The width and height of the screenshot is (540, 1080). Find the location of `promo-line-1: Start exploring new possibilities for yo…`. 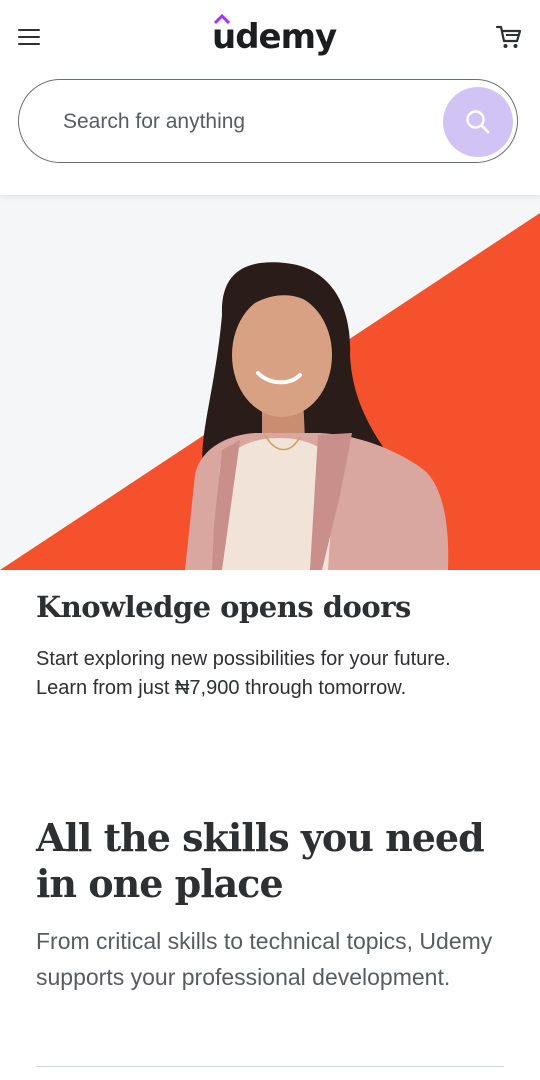

promo-line-1: Start exploring new possibilities for yo… is located at coordinates (243, 659).